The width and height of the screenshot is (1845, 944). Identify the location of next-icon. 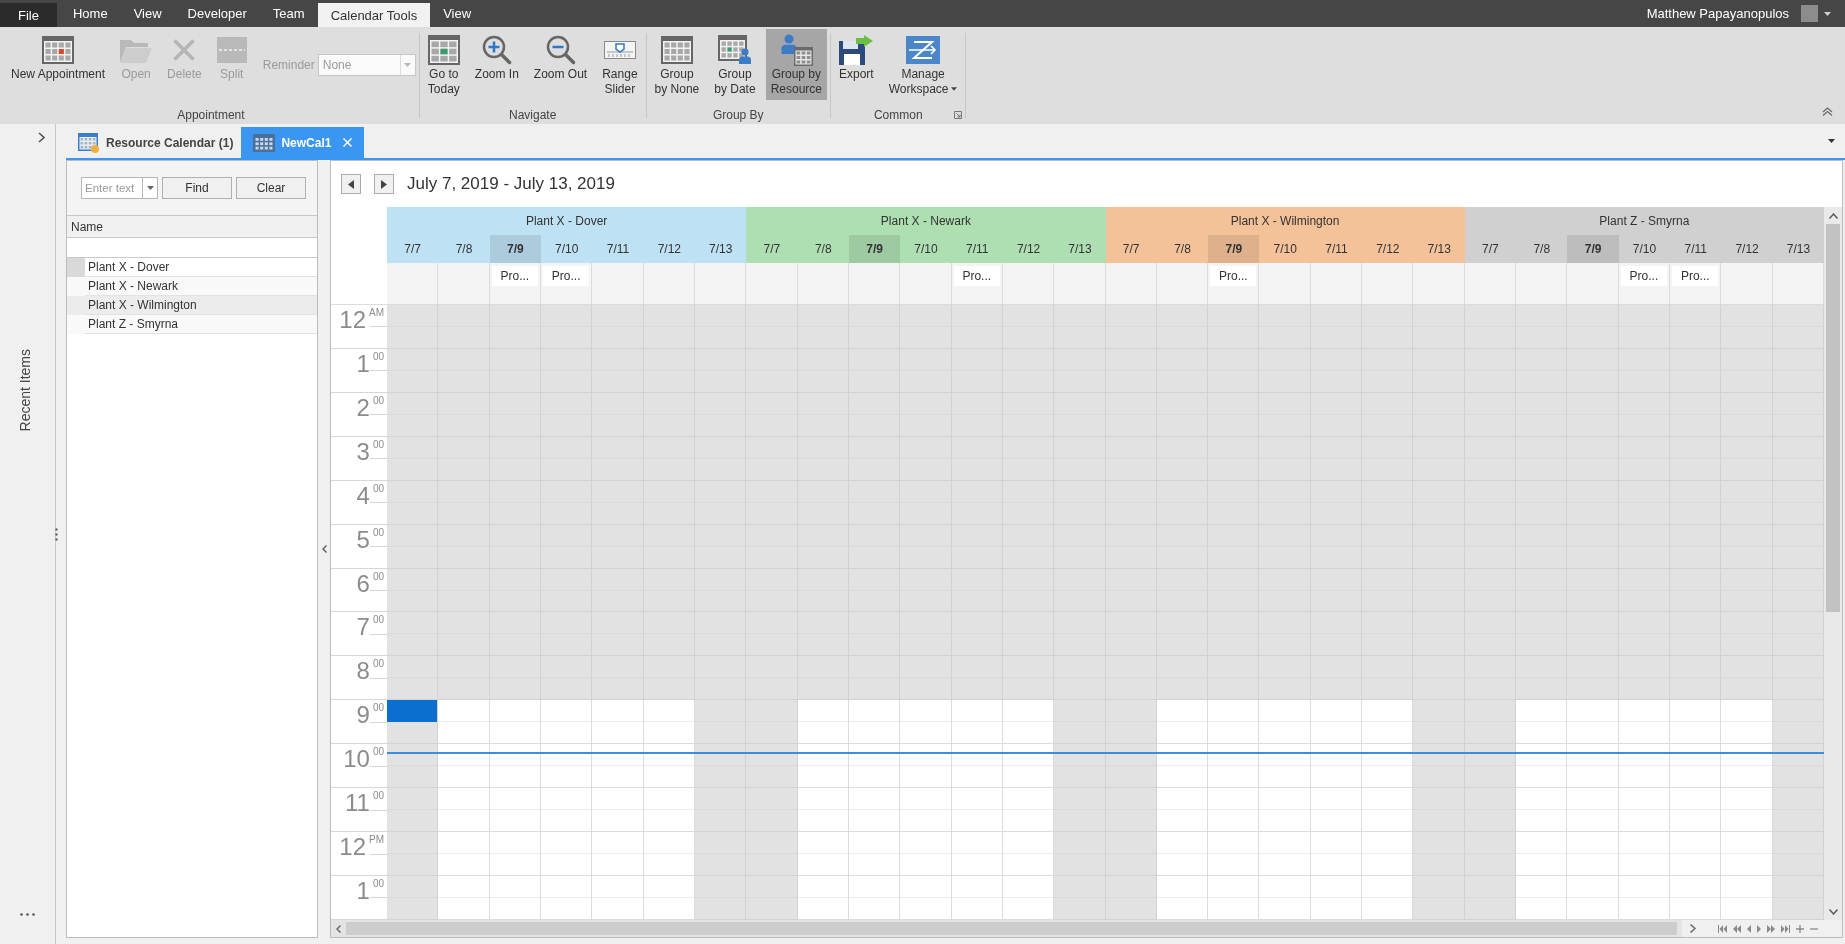
(1759, 928).